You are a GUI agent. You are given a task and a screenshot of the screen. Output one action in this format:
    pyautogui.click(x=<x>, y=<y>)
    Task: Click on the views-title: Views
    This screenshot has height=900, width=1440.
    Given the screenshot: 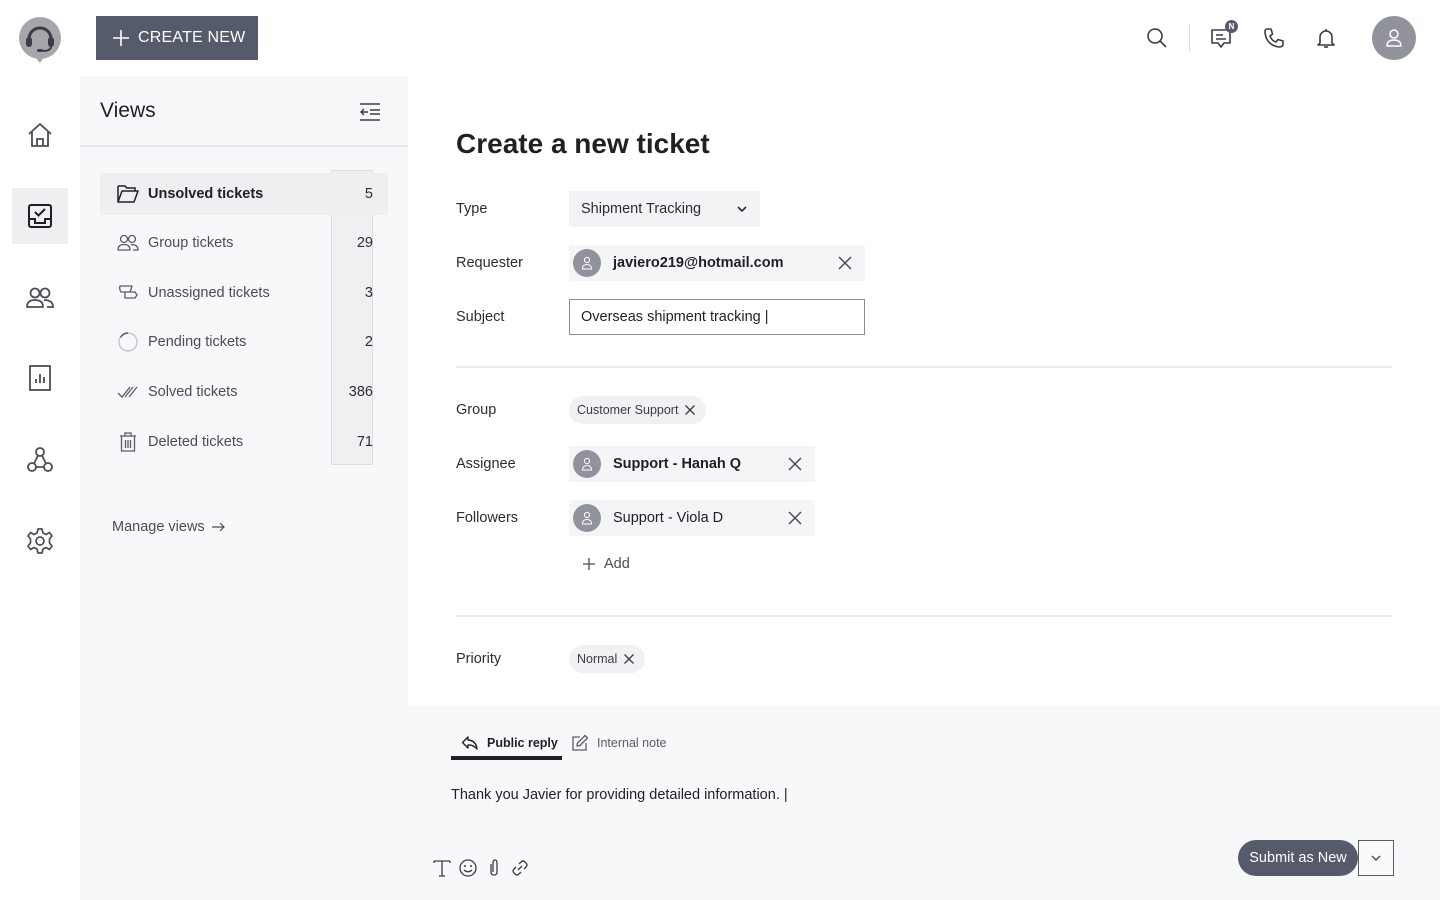 What is the action you would take?
    pyautogui.click(x=128, y=110)
    